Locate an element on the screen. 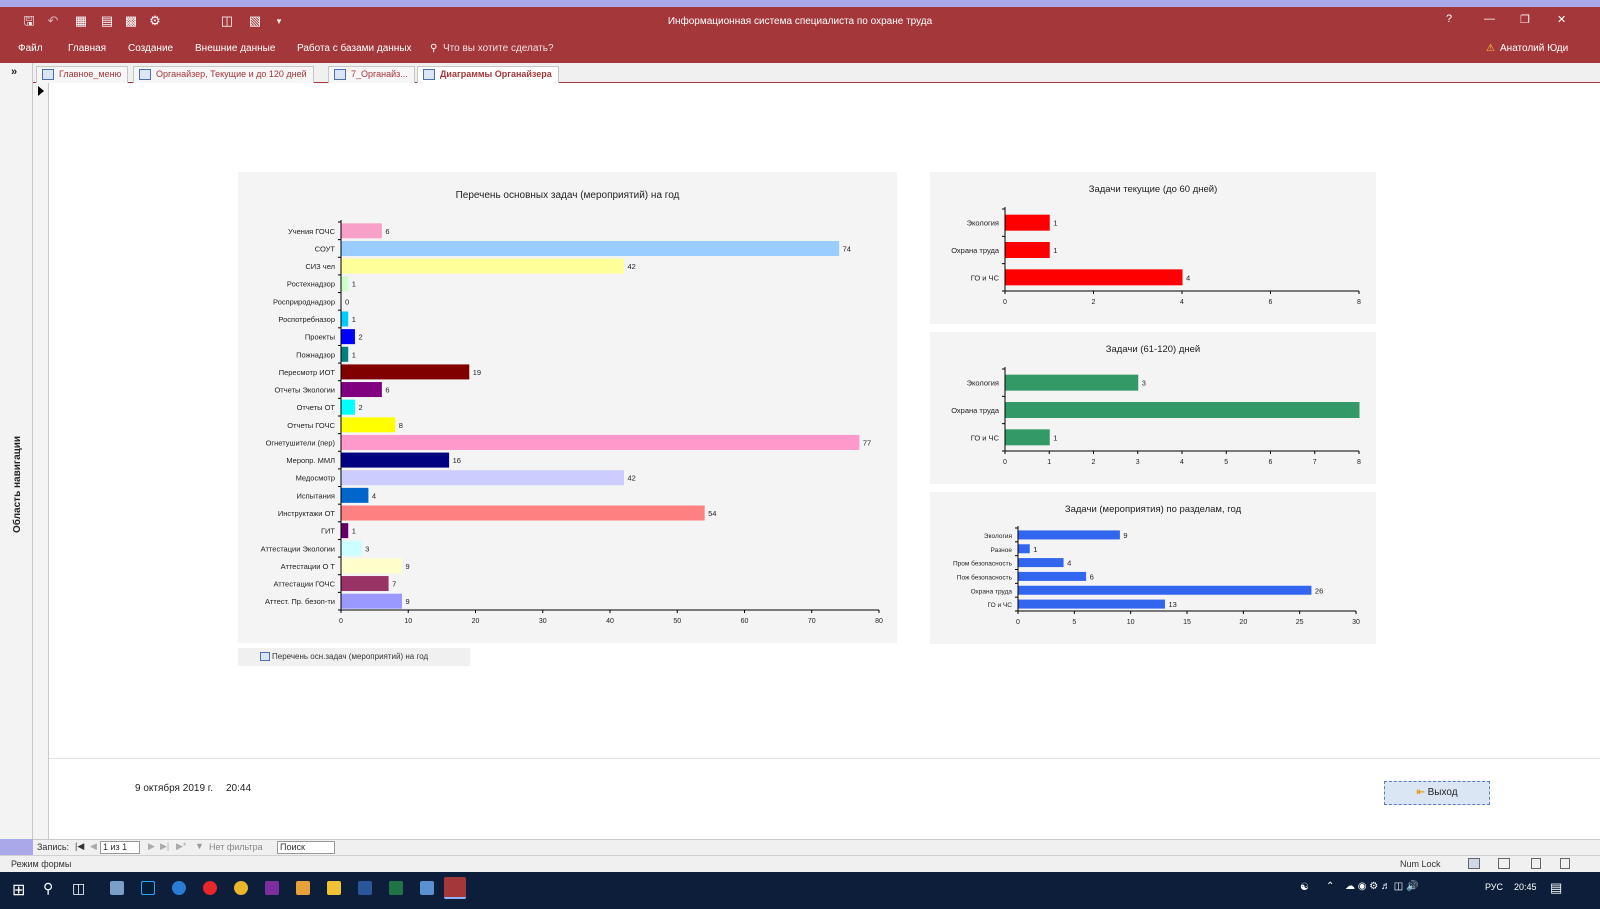 This screenshot has width=1600, height=909. record-position-field: 1 из 1 is located at coordinates (120, 847).